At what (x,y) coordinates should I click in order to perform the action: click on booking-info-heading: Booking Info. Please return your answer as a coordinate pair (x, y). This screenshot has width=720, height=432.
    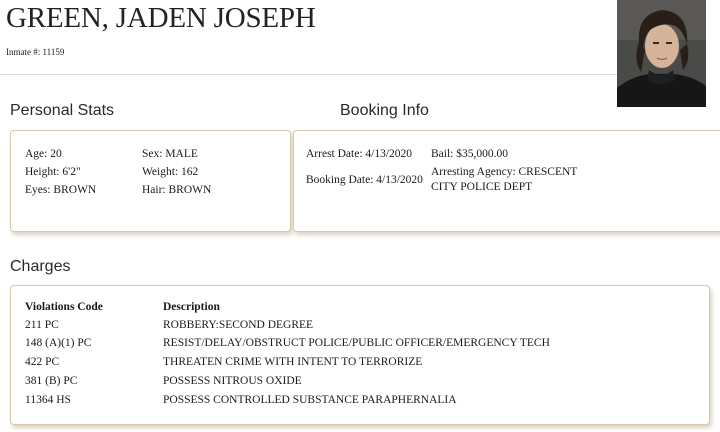
    Looking at the image, I should click on (384, 110).